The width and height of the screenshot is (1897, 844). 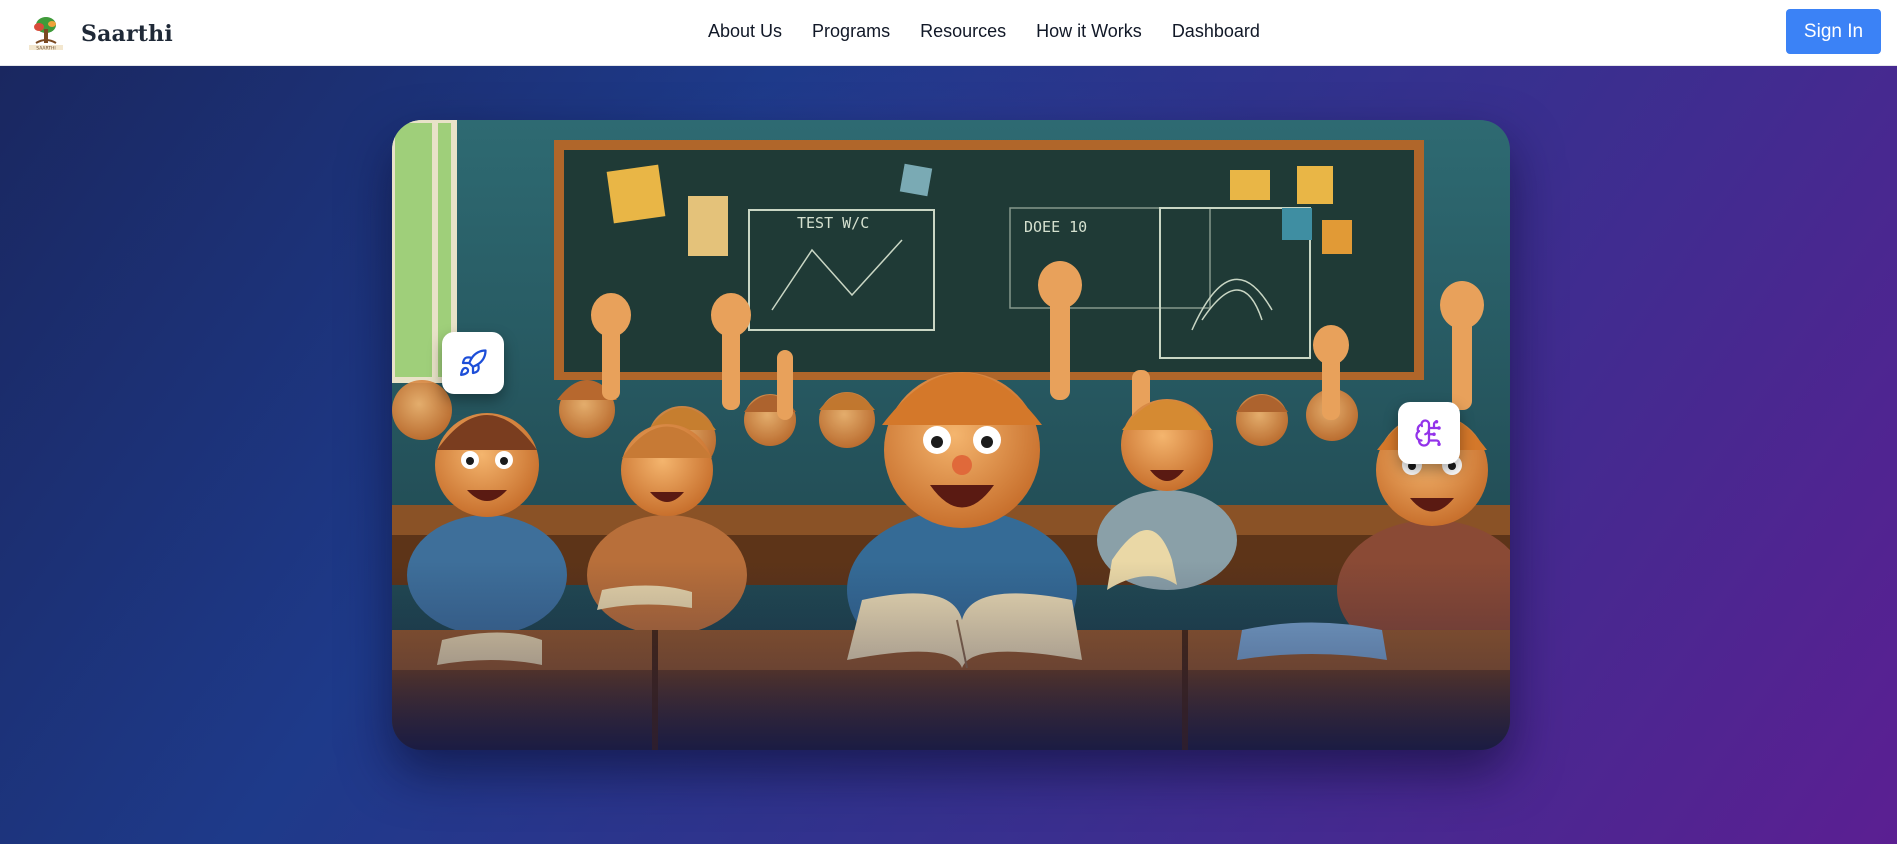 I want to click on rocket-badge, so click(x=473, y=363).